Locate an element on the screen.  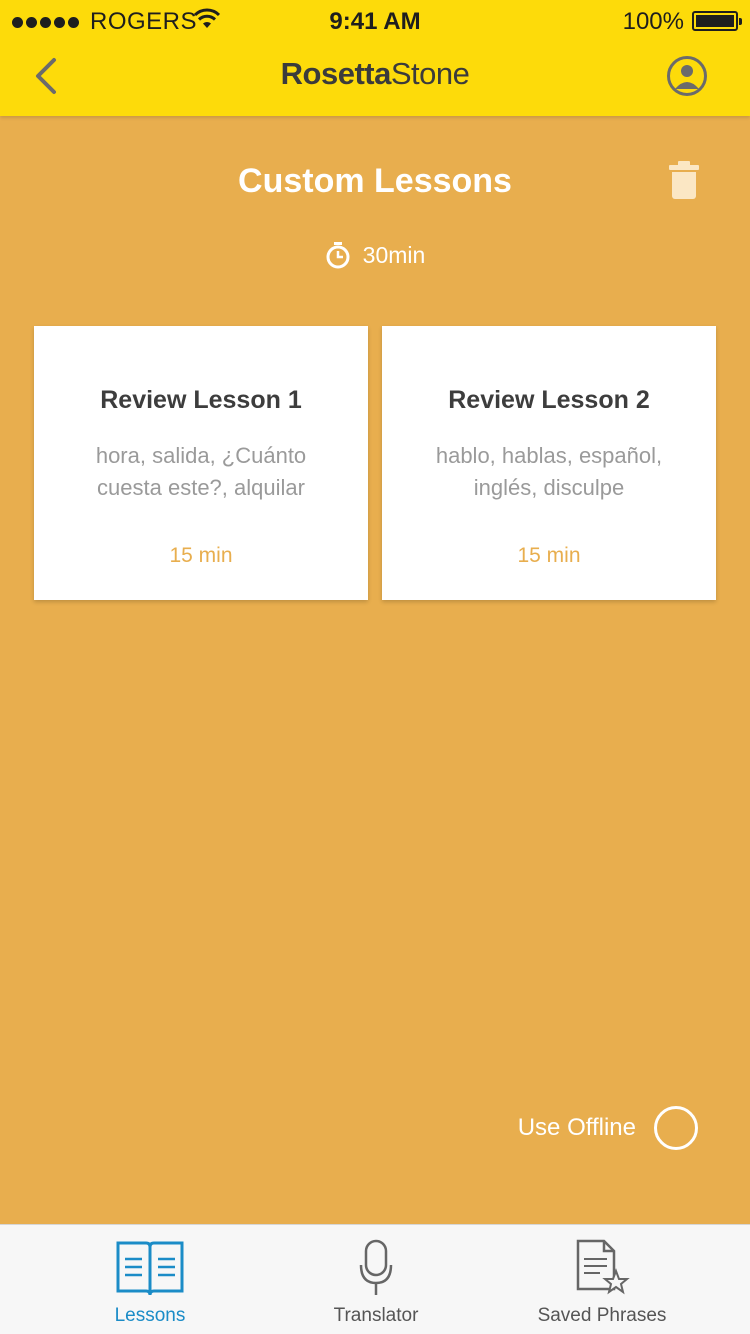
tab-label: Lessons is located at coordinates (150, 1315).